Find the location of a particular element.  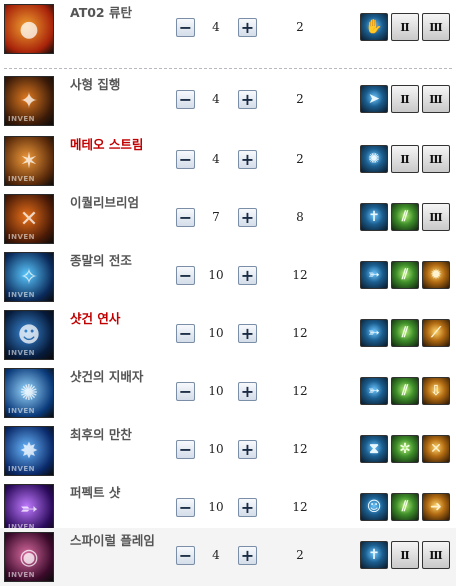

skill-row: ✧ INVEN 종말의 전조 −10 +12 ➳ ⫽ ✹ is located at coordinates (228, 277).